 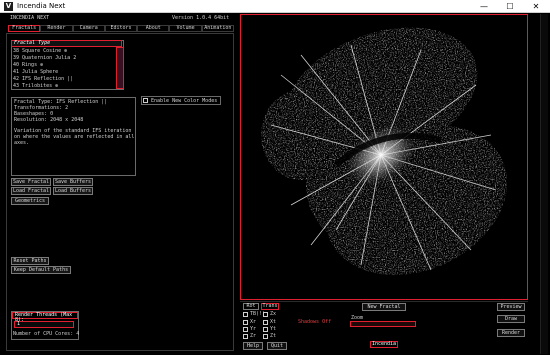 What do you see at coordinates (265, 322) in the screenshot?
I see `xt-checkbox` at bounding box center [265, 322].